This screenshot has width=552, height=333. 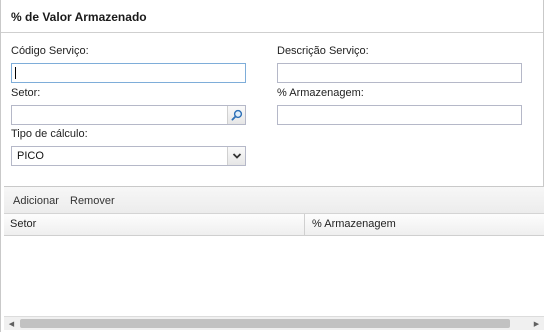 What do you see at coordinates (128, 156) in the screenshot?
I see `tipo-calculo-select: PICO` at bounding box center [128, 156].